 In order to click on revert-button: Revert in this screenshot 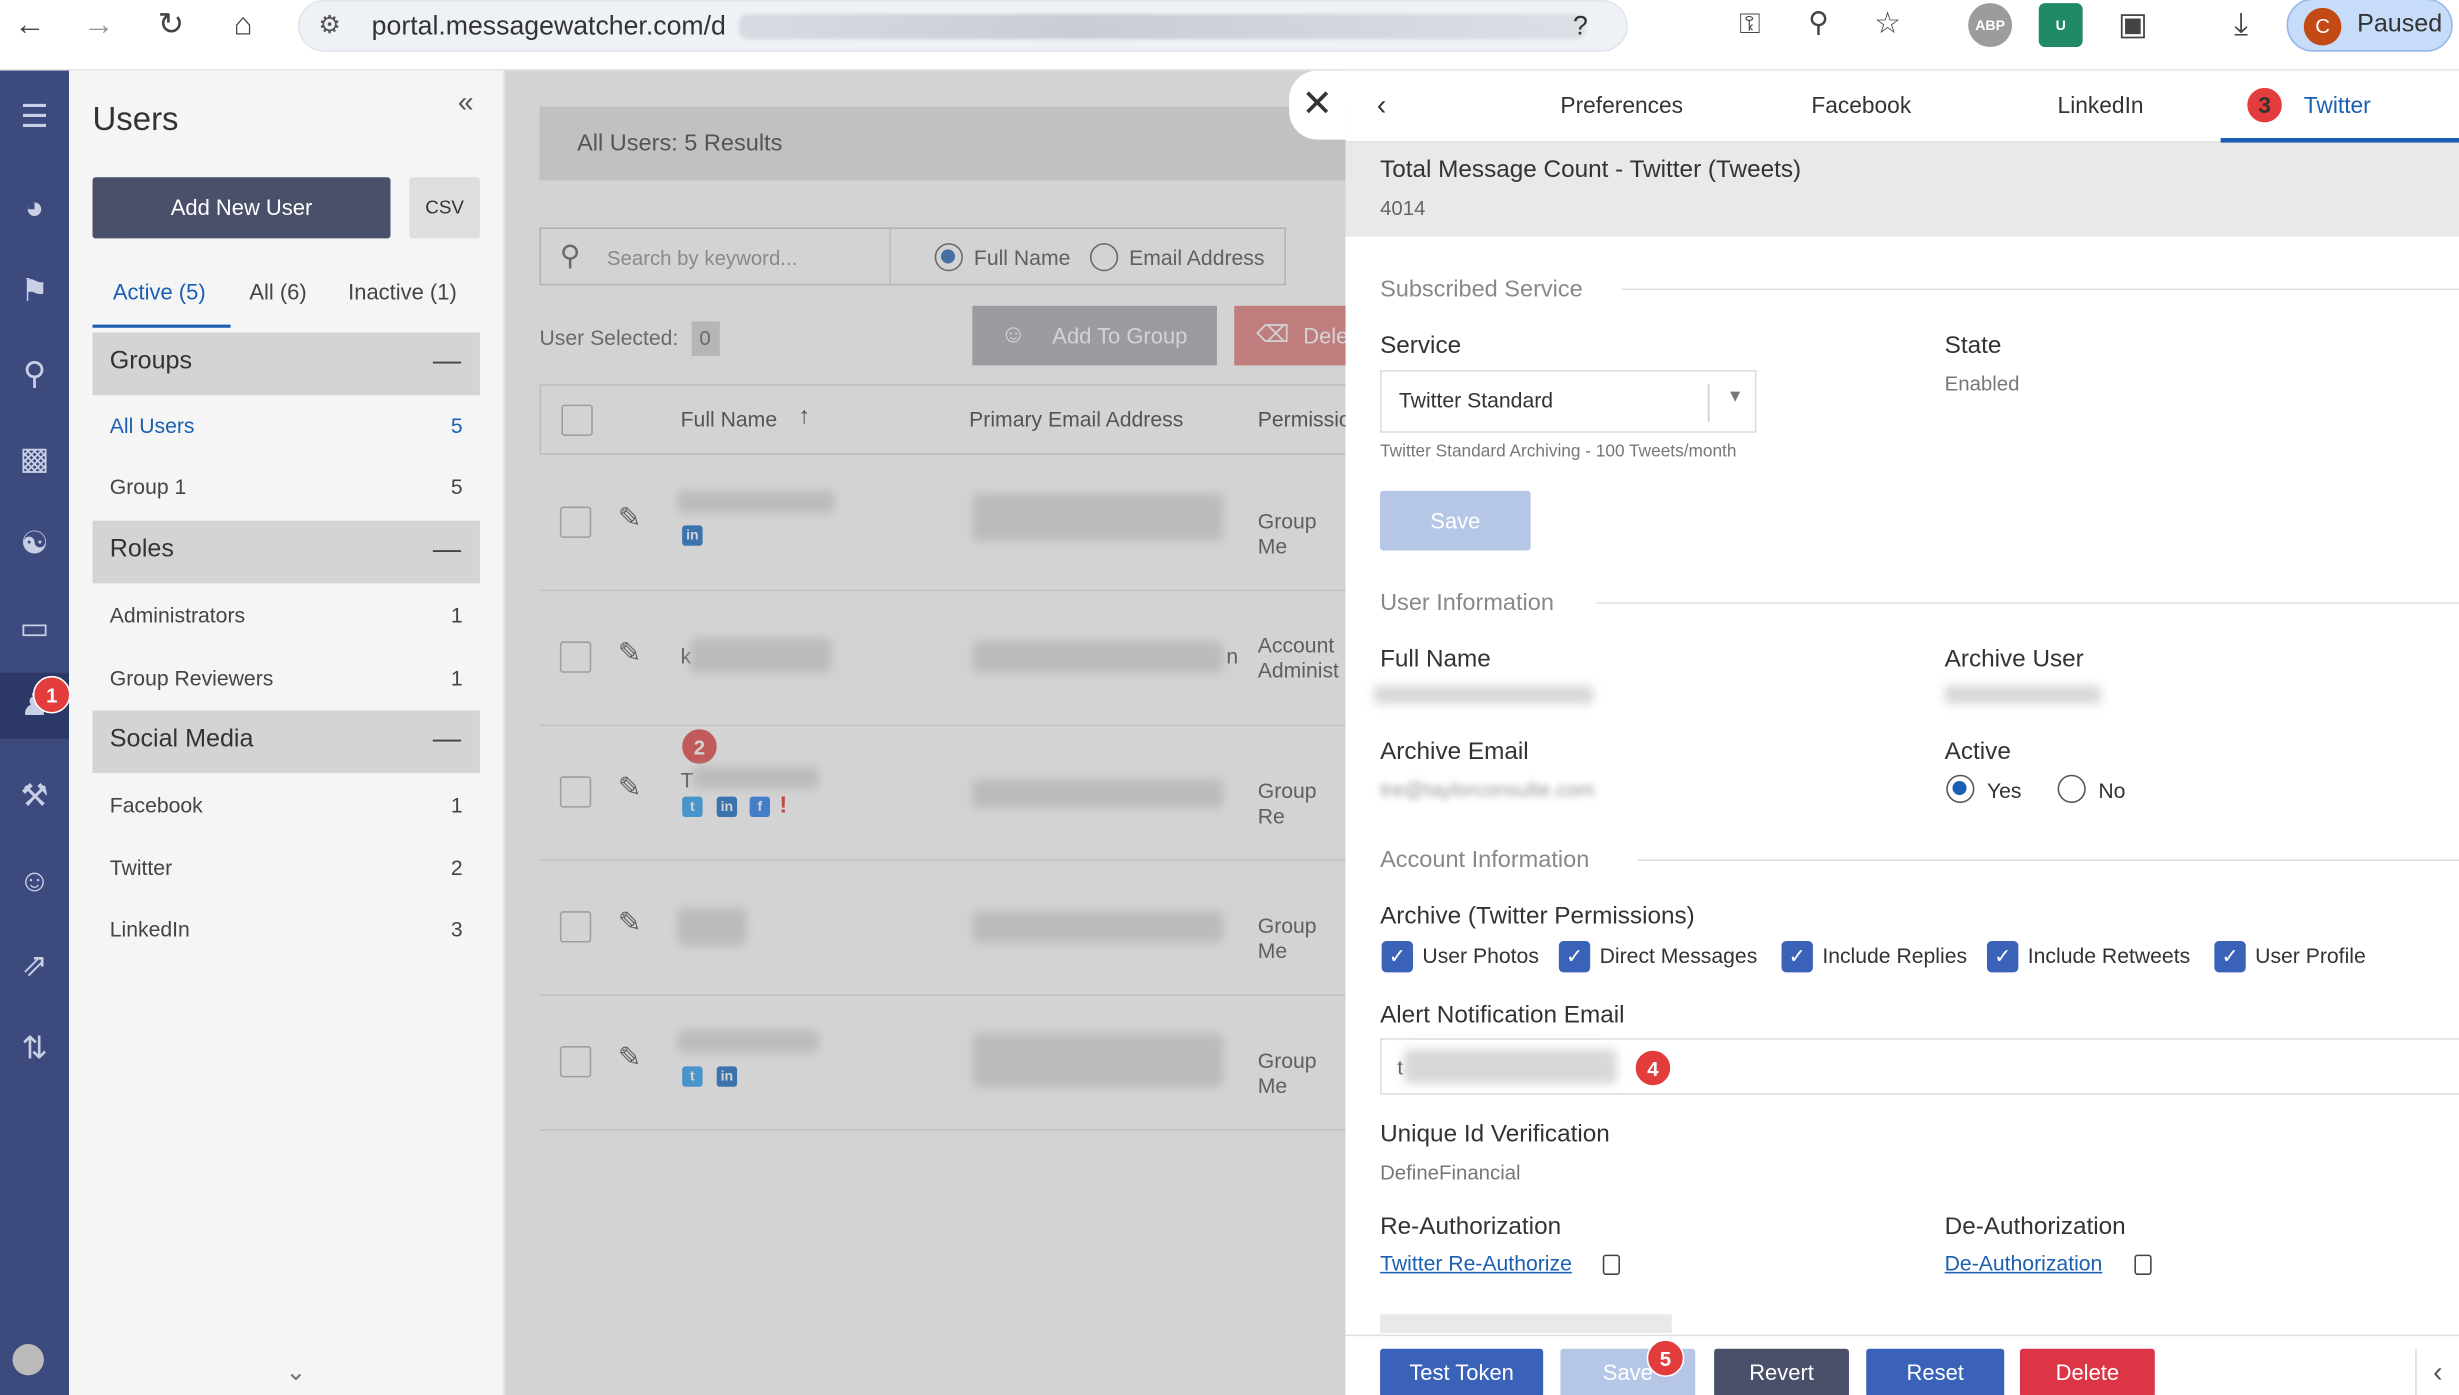, I will do `click(1781, 1371)`.